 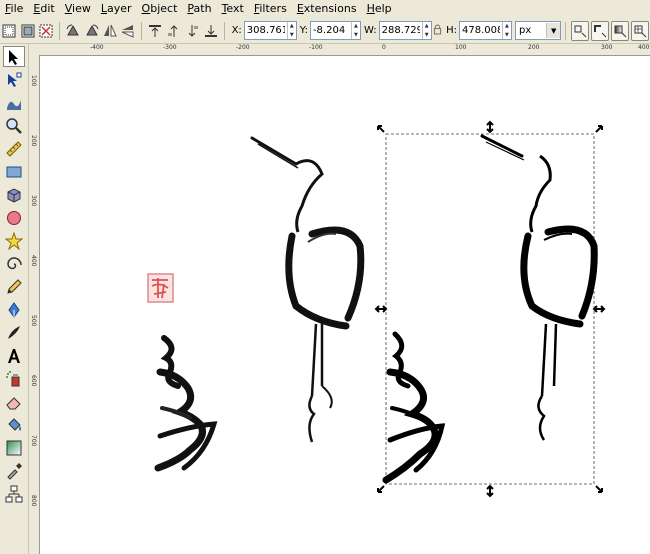 What do you see at coordinates (400, 30) in the screenshot?
I see `w-input` at bounding box center [400, 30].